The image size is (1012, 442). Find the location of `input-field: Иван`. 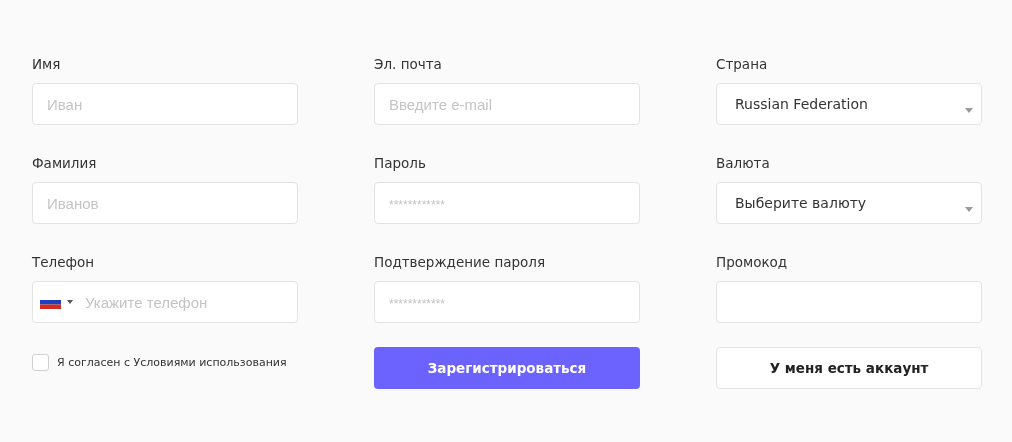

input-field: Иван is located at coordinates (165, 104).